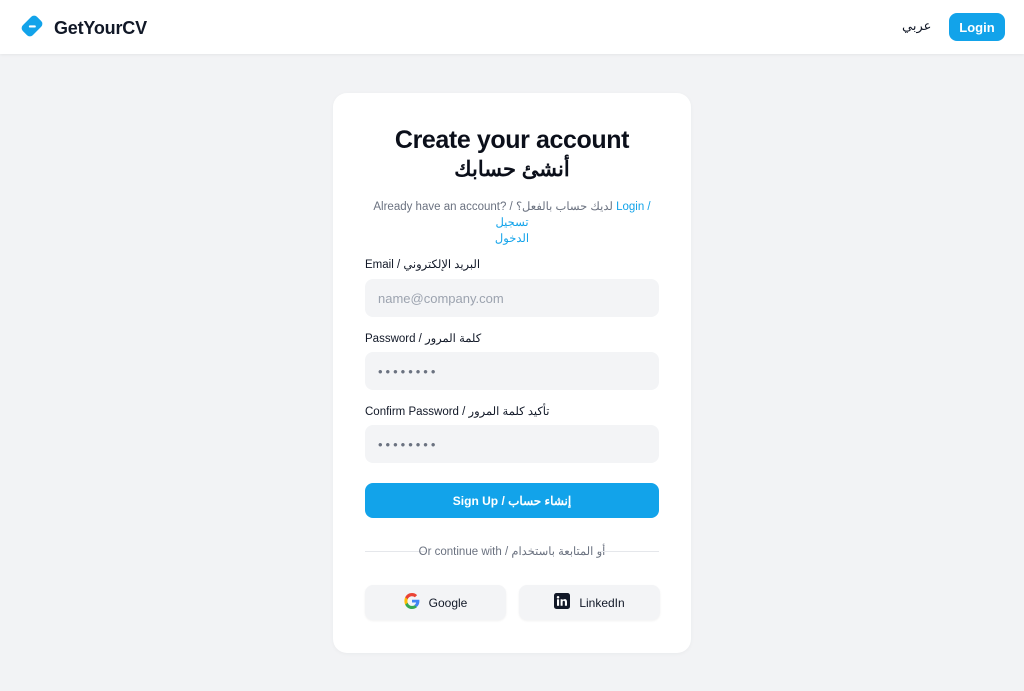  What do you see at coordinates (32, 28) in the screenshot?
I see `tag-logo-icon` at bounding box center [32, 28].